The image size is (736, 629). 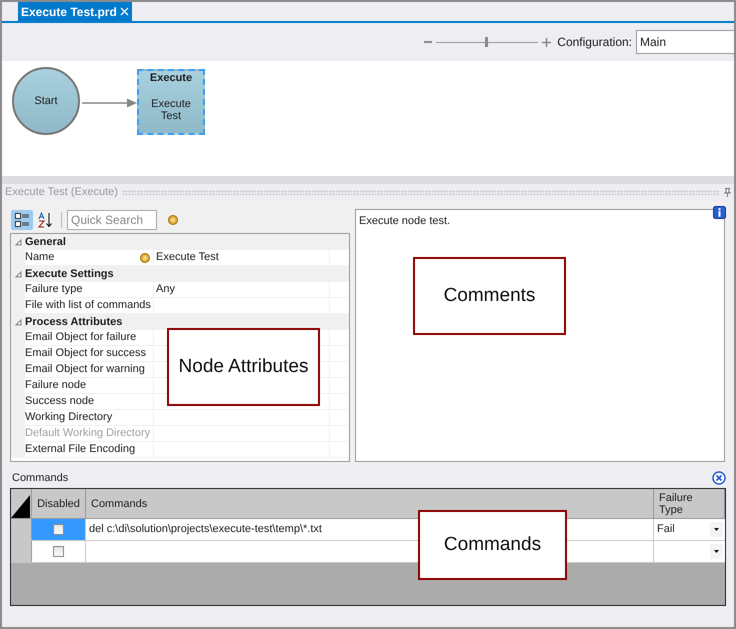 What do you see at coordinates (21, 551) in the screenshot?
I see `row-header` at bounding box center [21, 551].